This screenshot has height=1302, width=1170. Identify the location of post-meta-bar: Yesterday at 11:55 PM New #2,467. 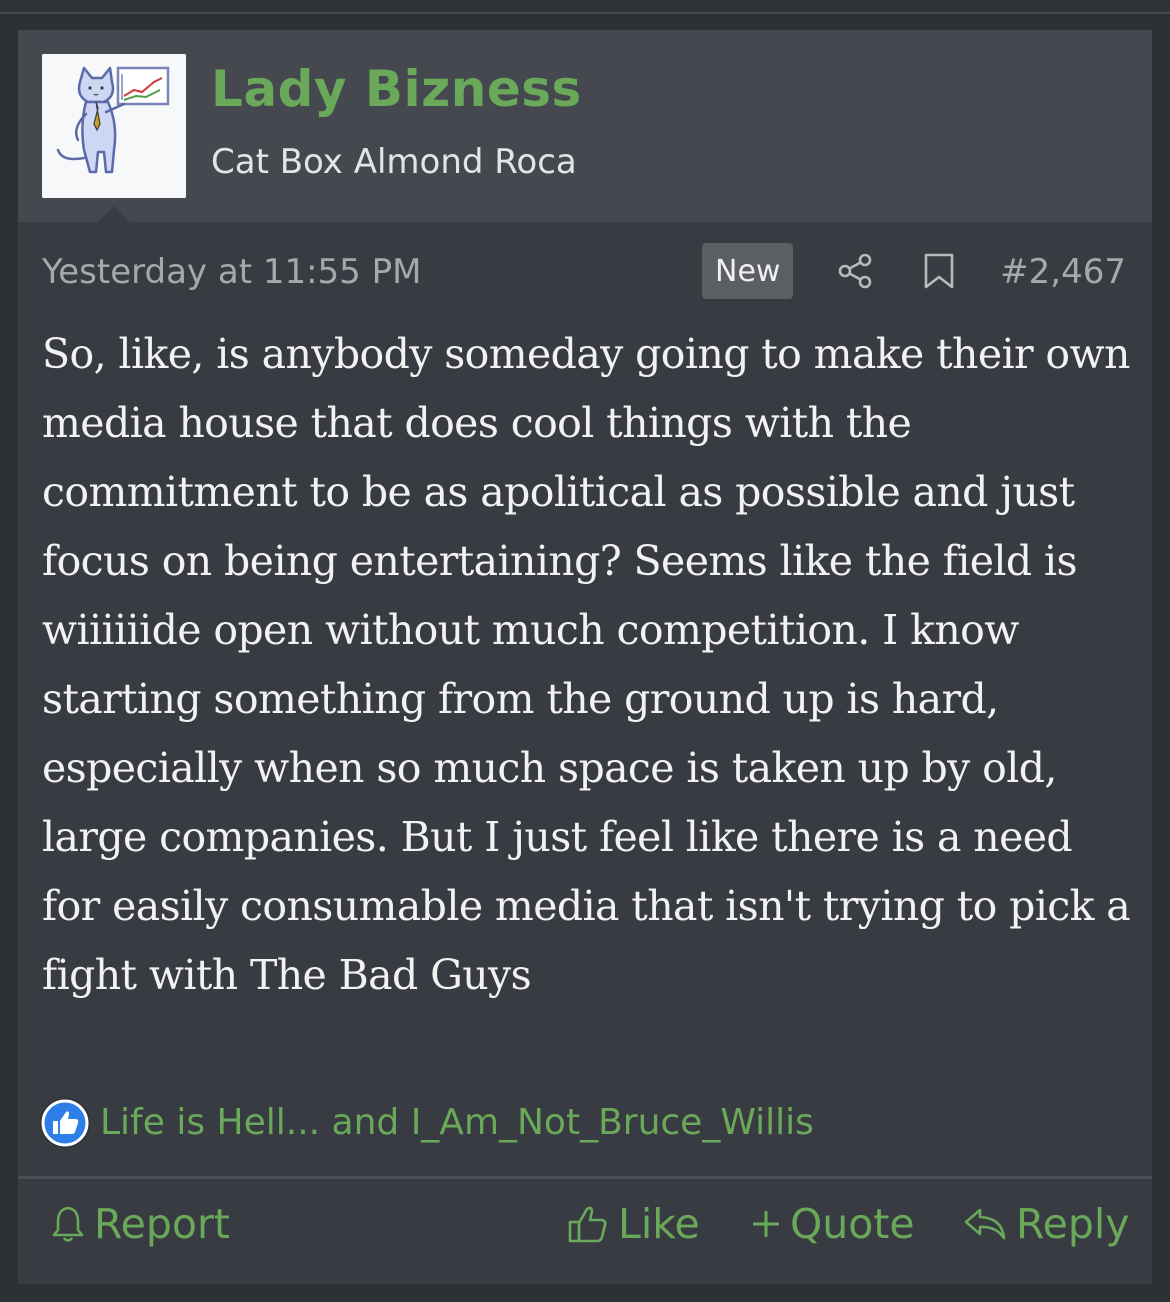
(585, 272).